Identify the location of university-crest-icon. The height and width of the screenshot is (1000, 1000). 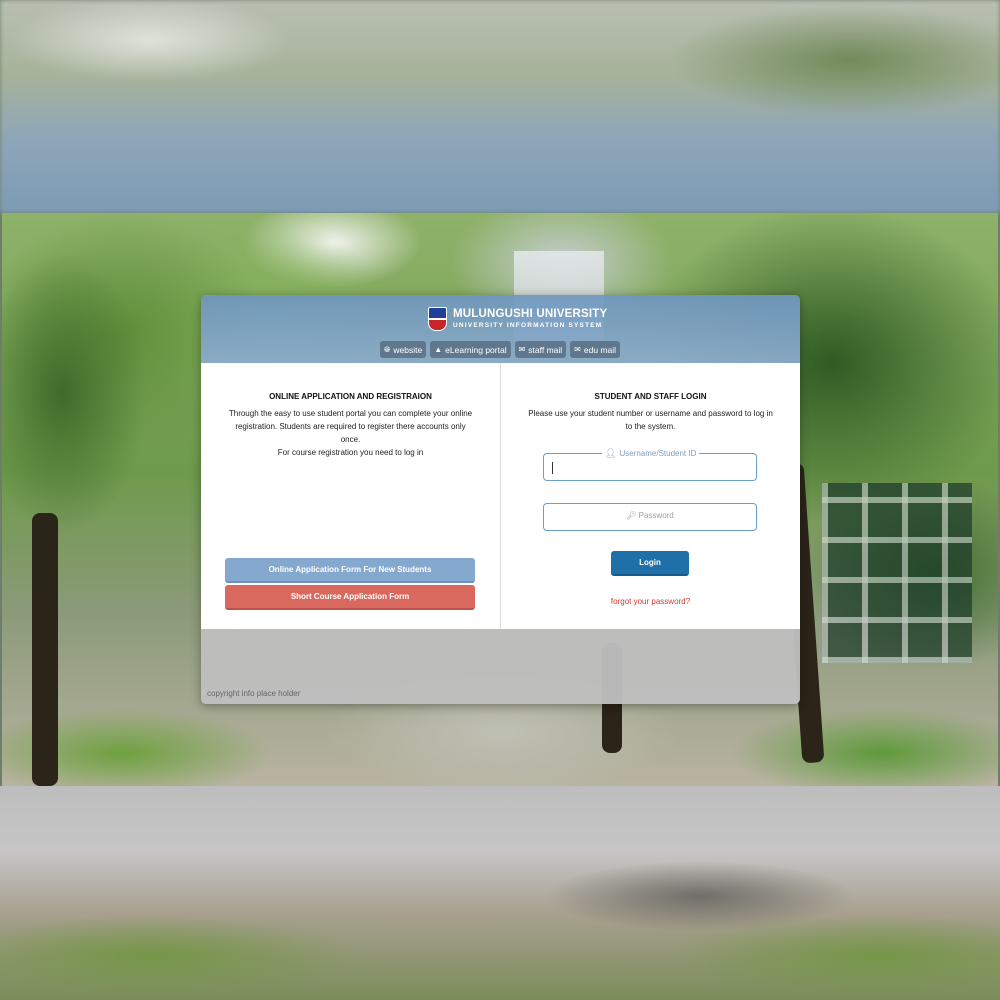
(437, 319).